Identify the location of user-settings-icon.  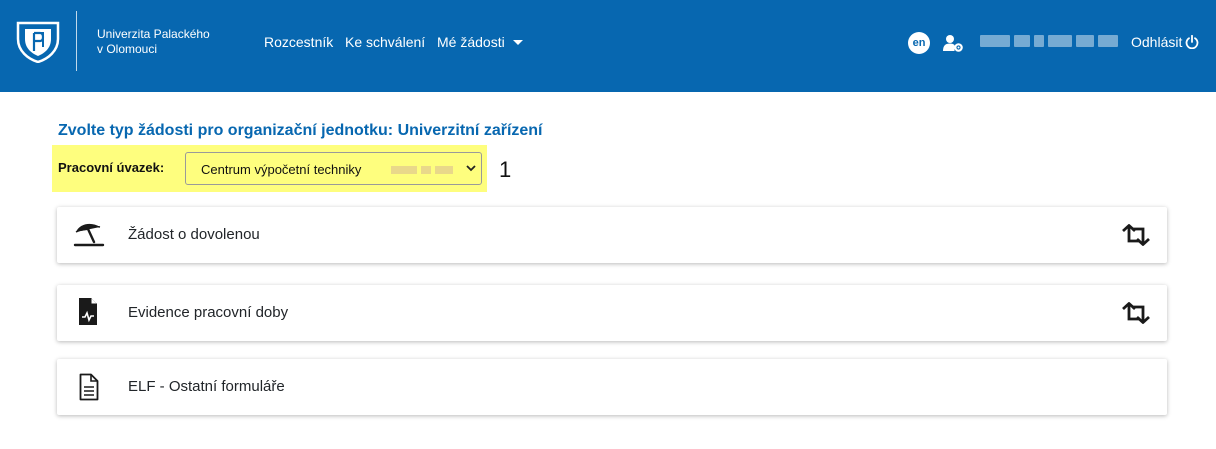
(953, 43).